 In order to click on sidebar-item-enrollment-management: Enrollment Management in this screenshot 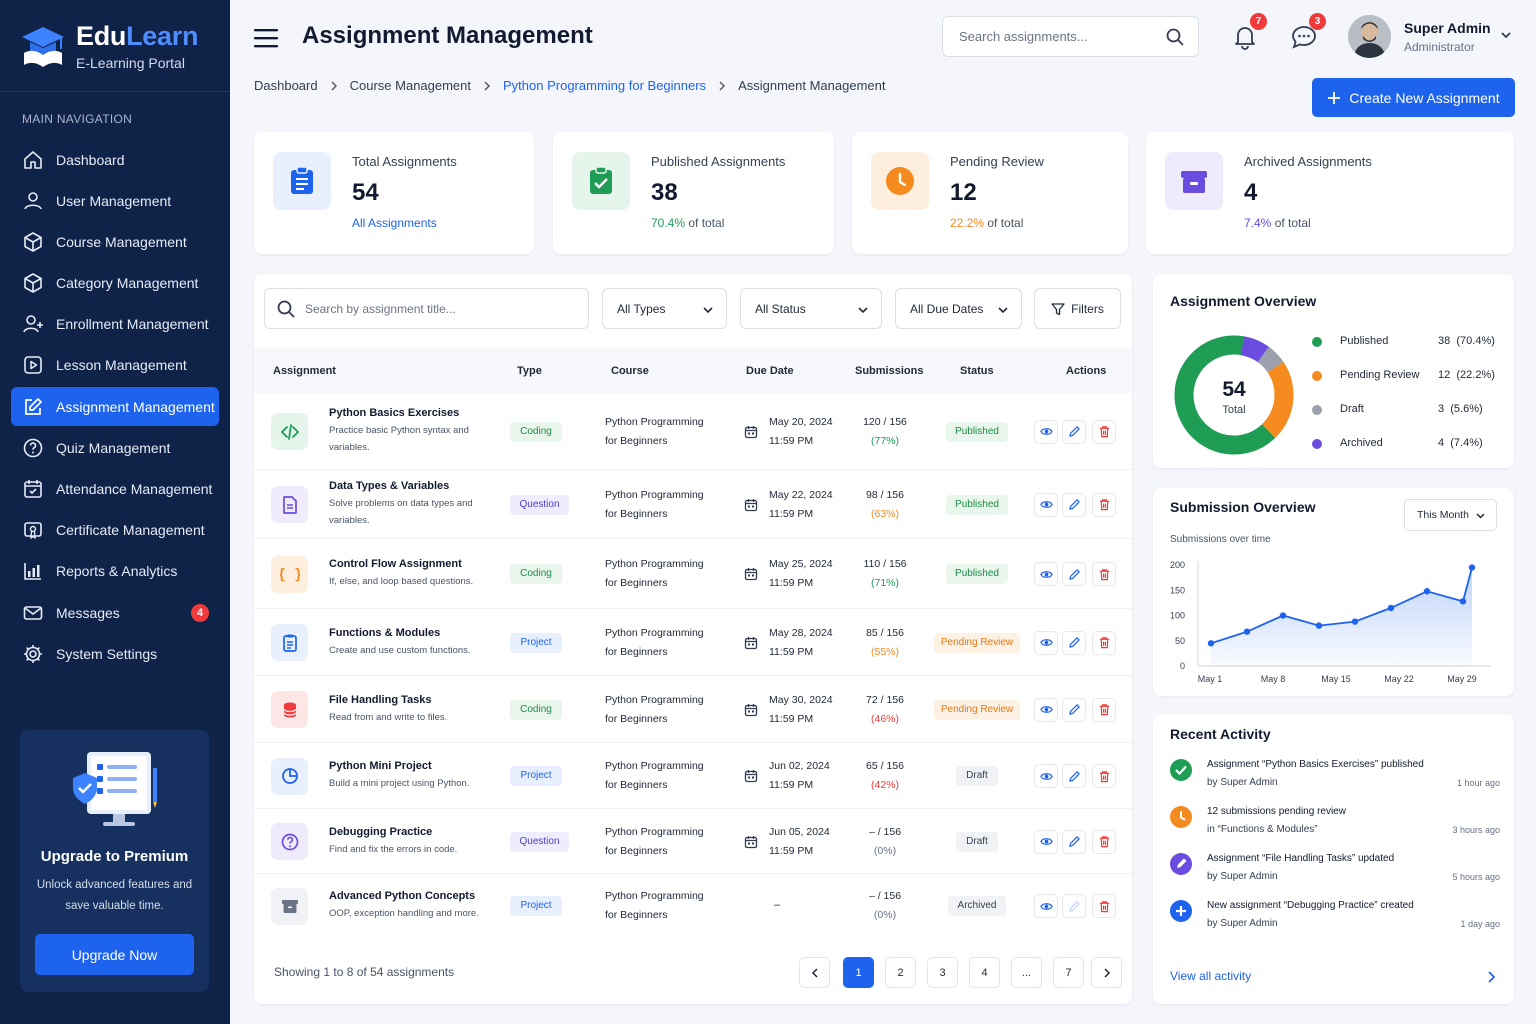, I will do `click(115, 324)`.